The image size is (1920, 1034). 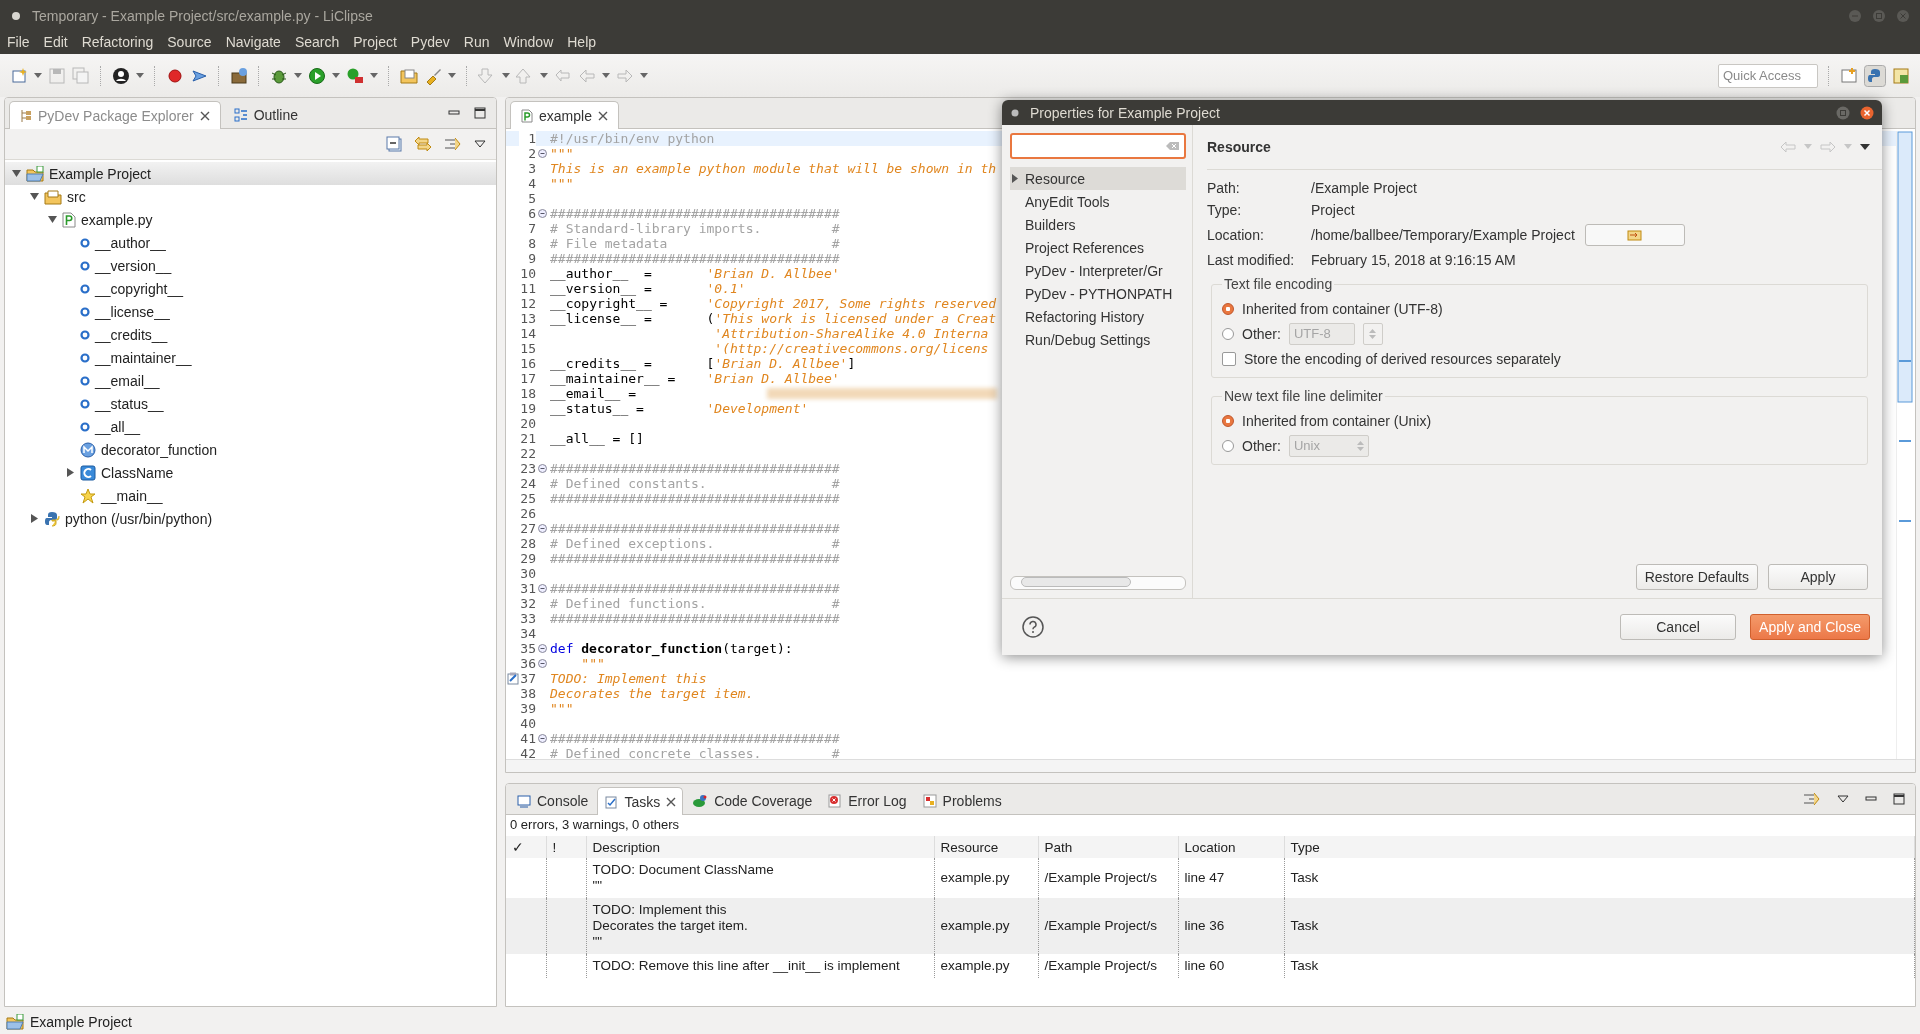 I want to click on menu-item: Project, so click(x=375, y=42).